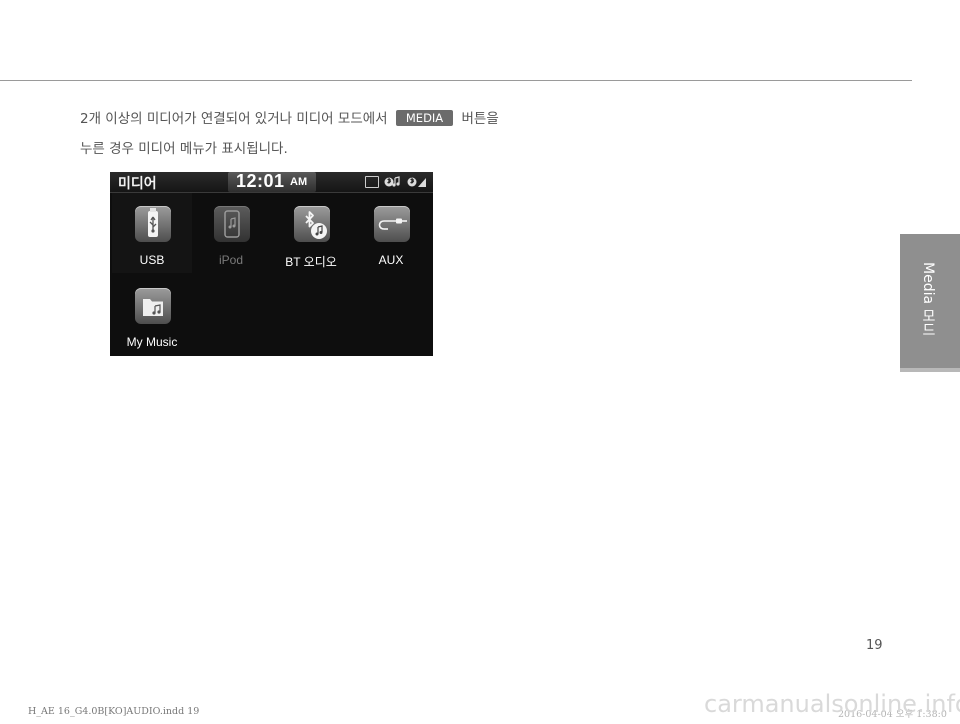 This screenshot has height=724, width=960. What do you see at coordinates (232, 224) in the screenshot?
I see `ipod-icon` at bounding box center [232, 224].